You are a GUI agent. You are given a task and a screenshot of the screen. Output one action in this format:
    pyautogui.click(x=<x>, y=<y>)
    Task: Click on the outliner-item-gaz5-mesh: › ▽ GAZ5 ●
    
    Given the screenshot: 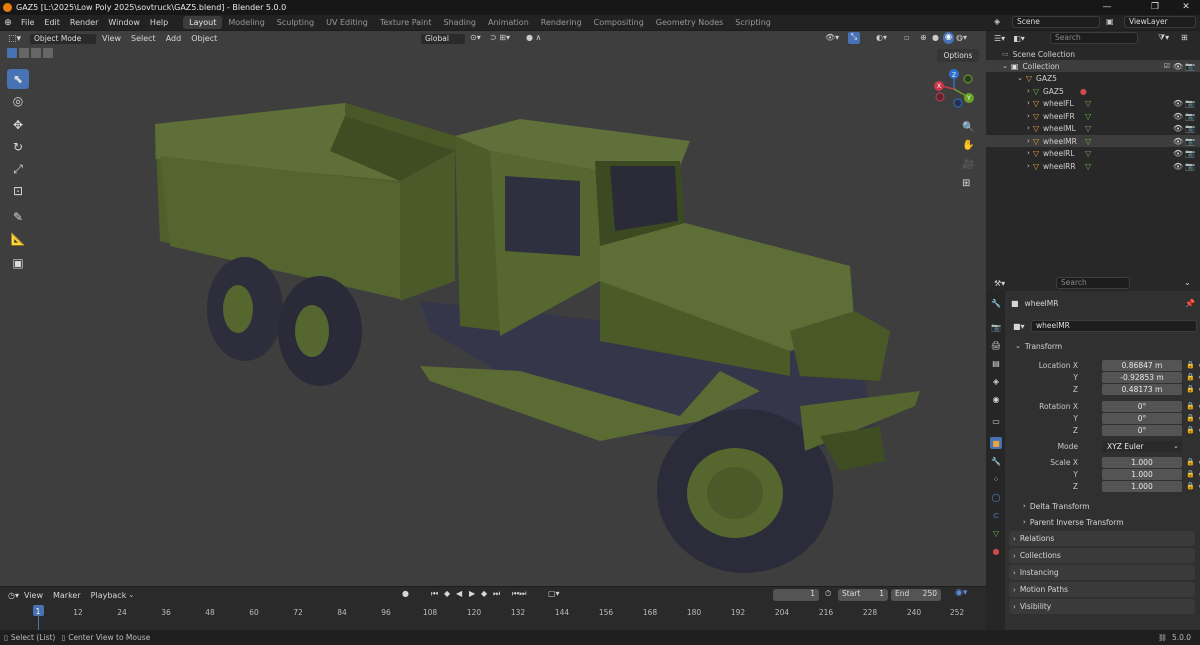 What is the action you would take?
    pyautogui.click(x=1093, y=91)
    